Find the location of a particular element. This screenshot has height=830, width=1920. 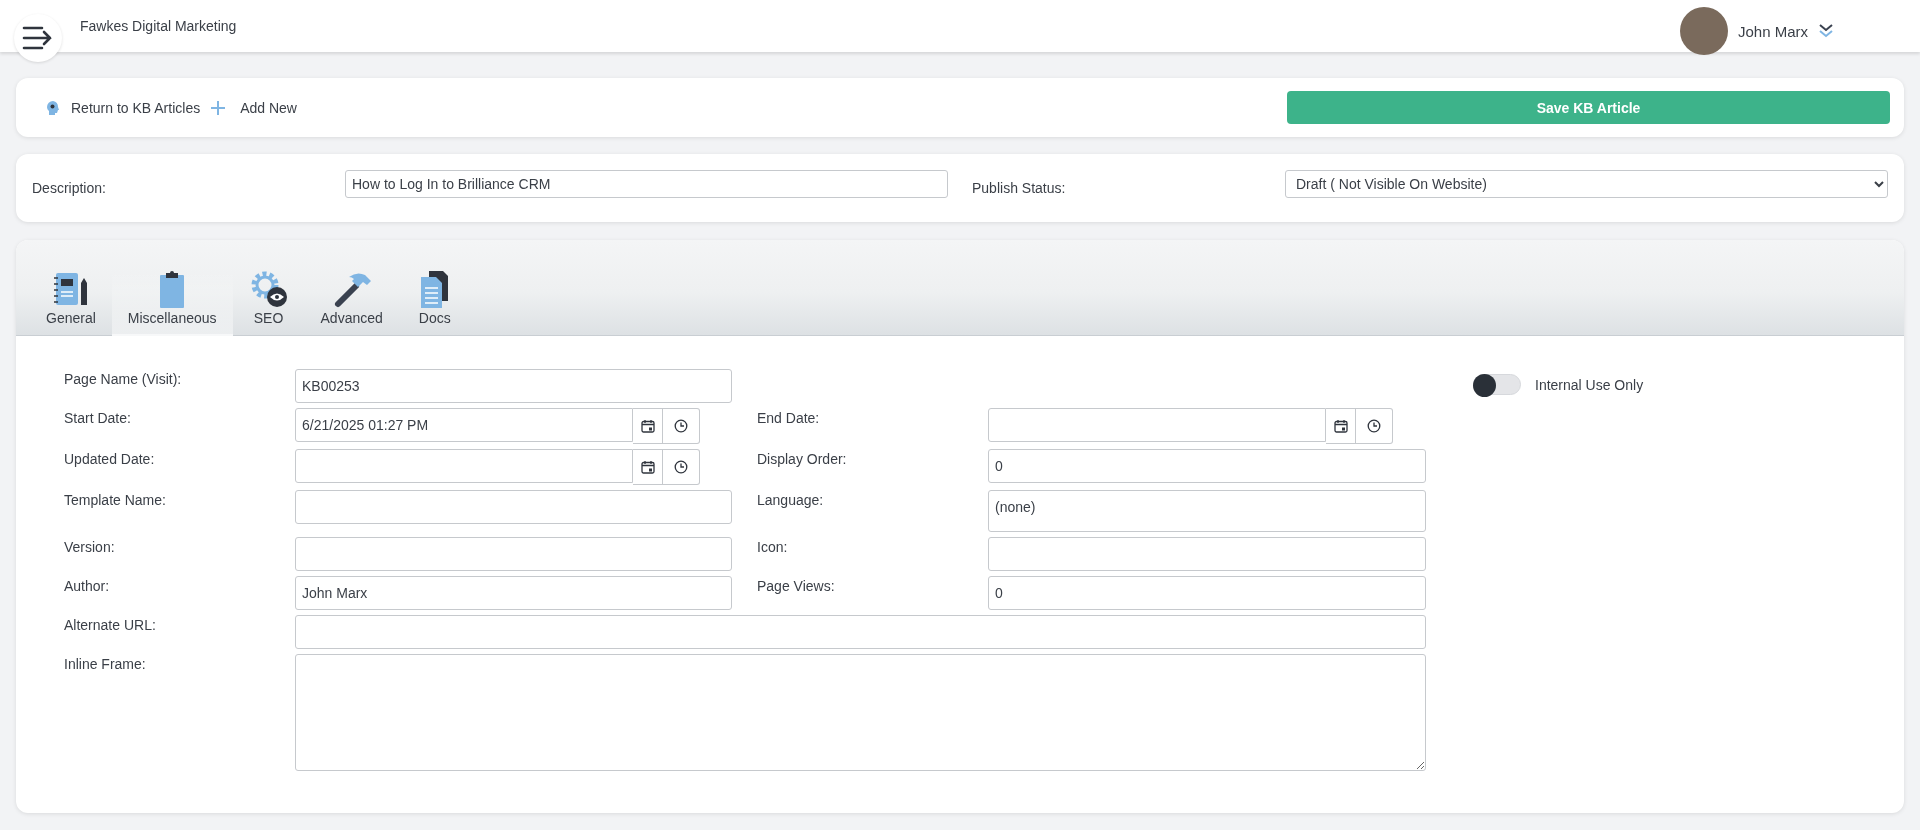

field-label: Page Views: is located at coordinates (796, 585).